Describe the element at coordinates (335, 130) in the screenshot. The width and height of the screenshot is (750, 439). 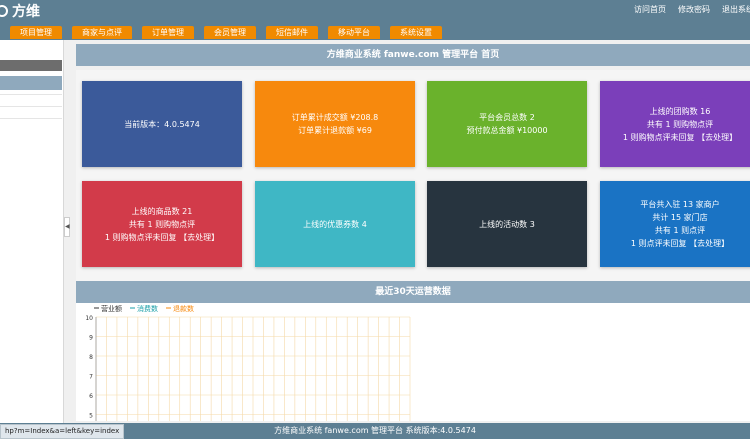
I see `card-line: 订单累计退款额 ¥69` at that location.